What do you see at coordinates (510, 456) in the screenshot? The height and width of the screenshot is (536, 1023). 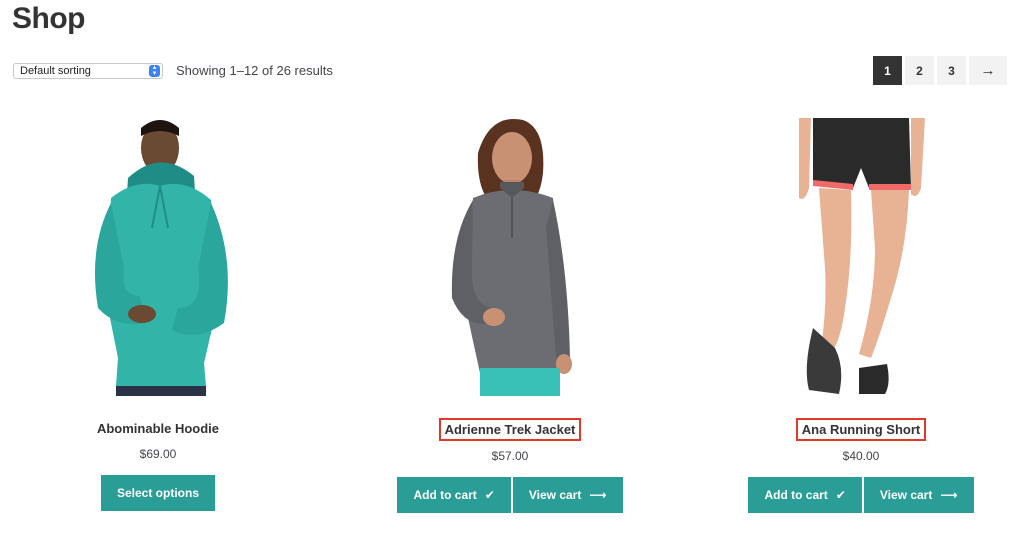 I see `product-price: $57.00` at bounding box center [510, 456].